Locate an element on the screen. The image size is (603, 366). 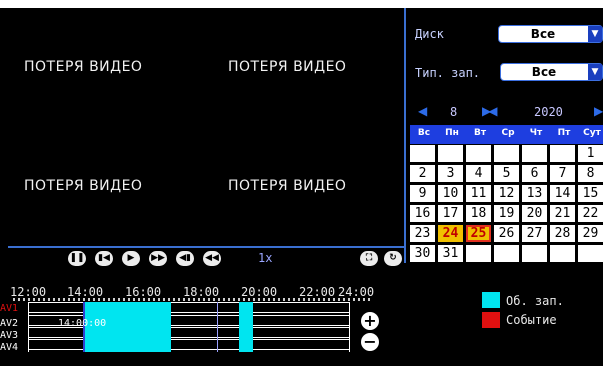
timeline-end is located at coordinates (349, 327).